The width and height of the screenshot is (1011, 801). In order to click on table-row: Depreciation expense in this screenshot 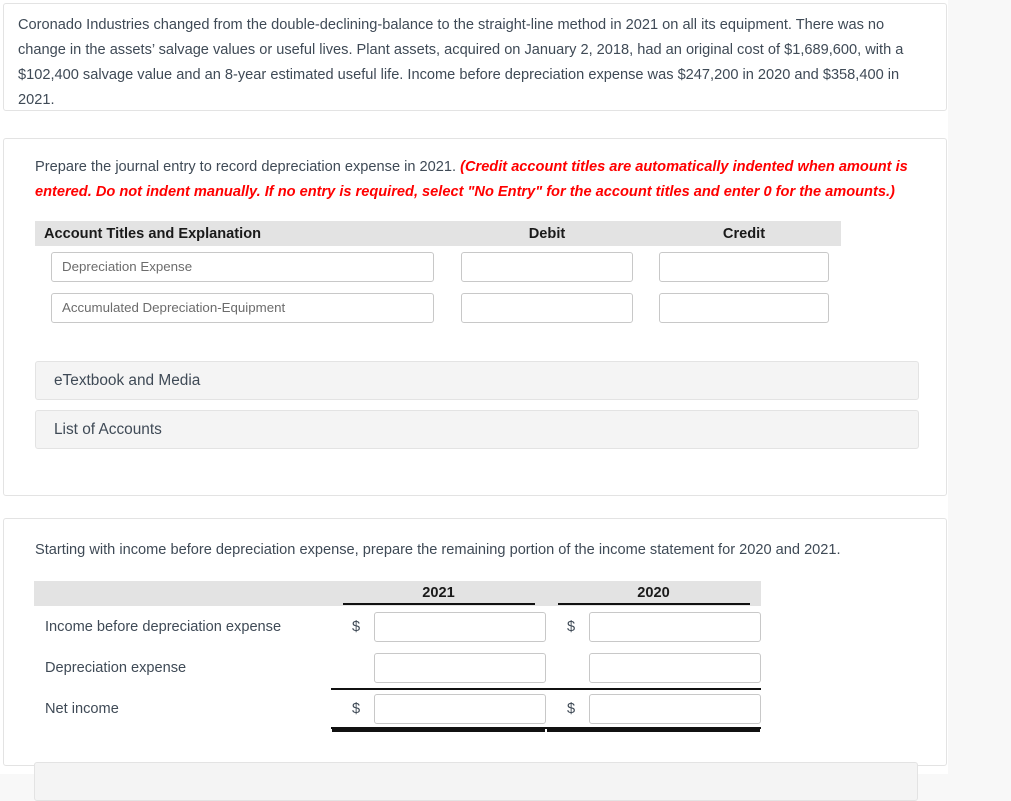, I will do `click(397, 667)`.